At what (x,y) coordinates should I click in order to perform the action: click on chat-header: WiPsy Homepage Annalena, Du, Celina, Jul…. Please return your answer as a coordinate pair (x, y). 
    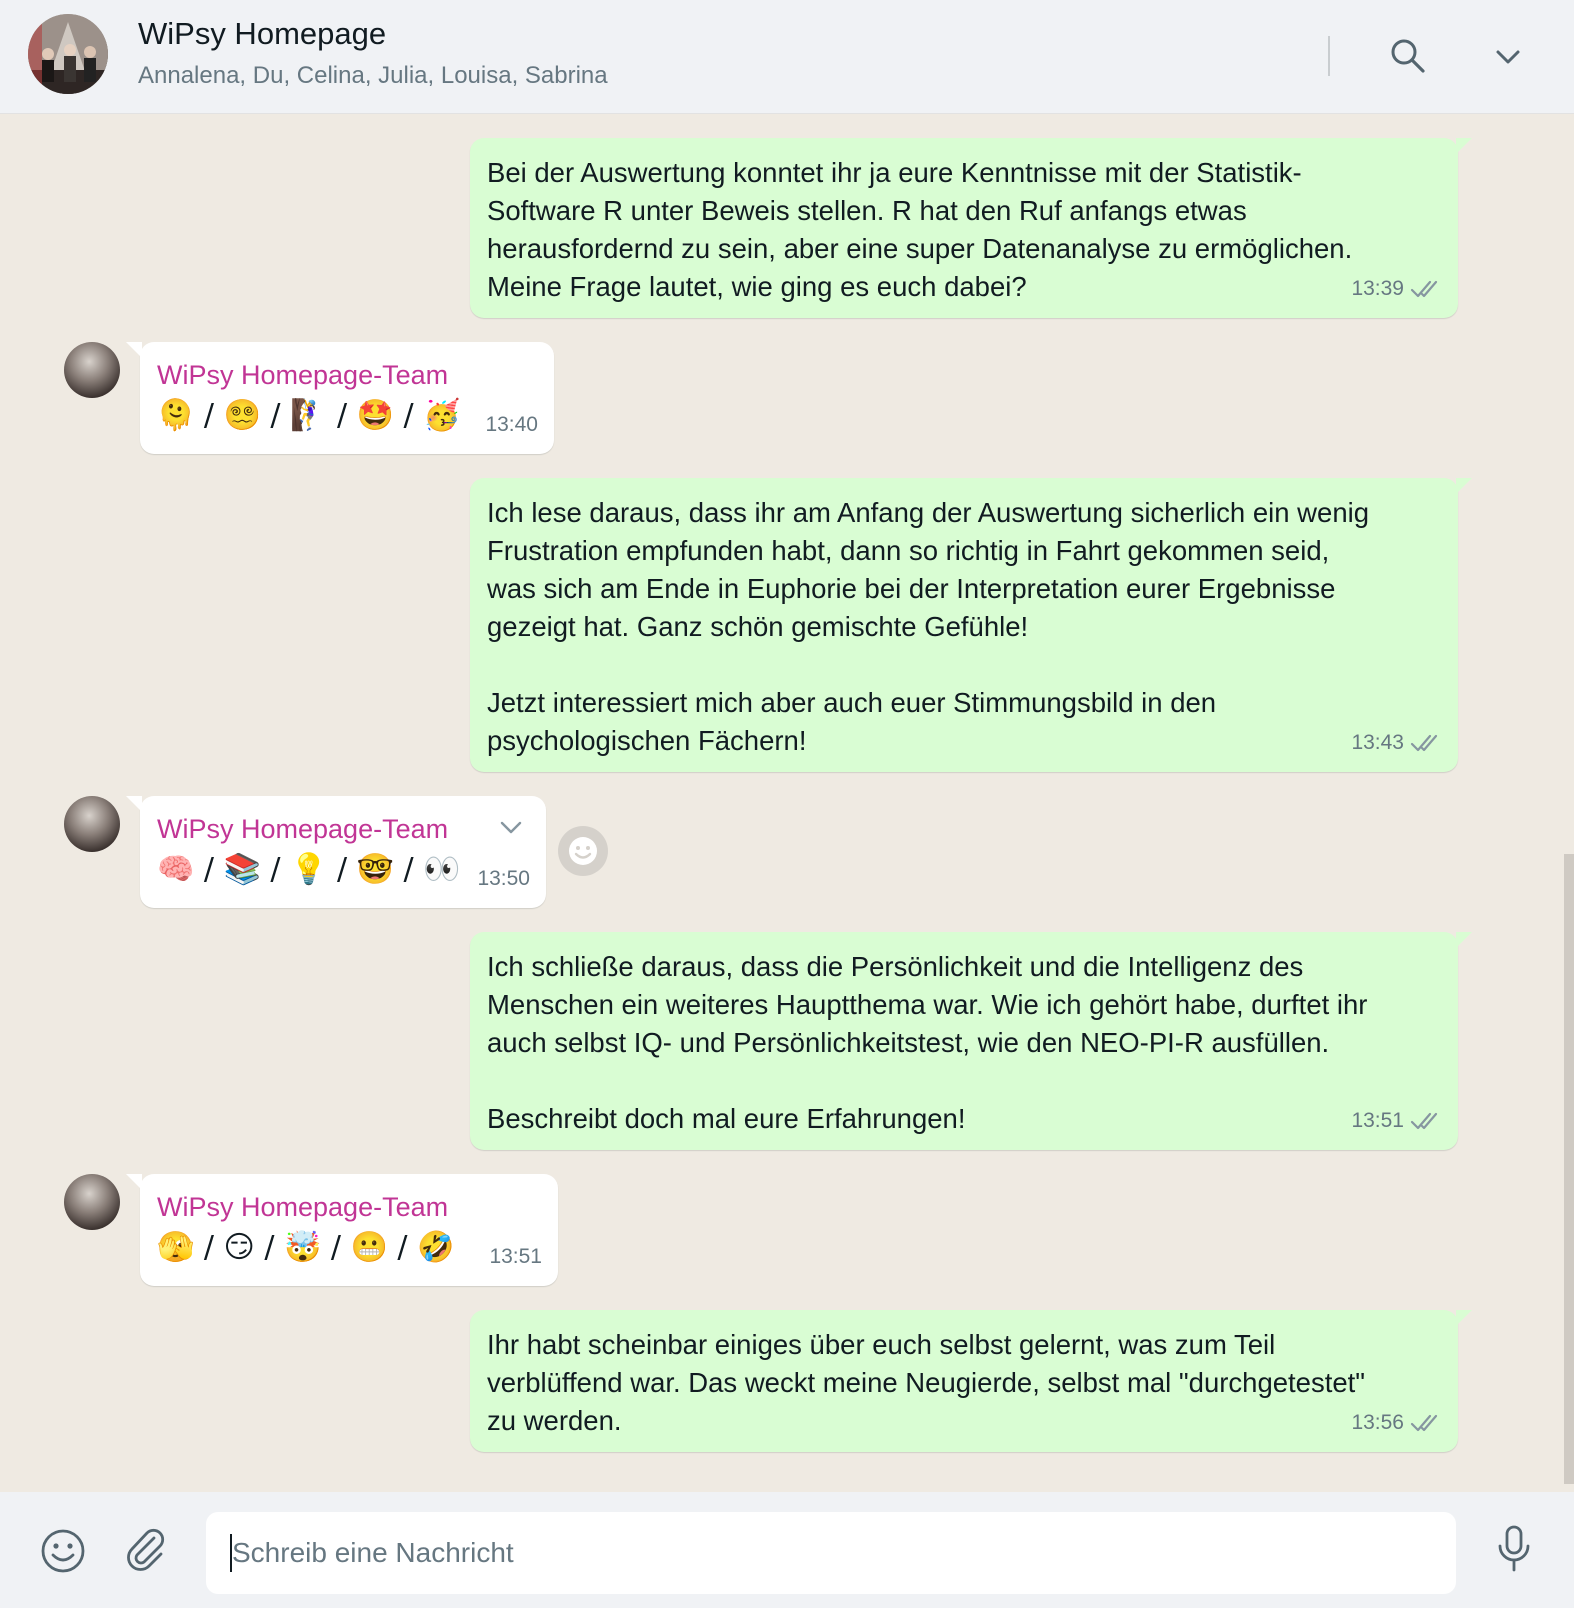
    Looking at the image, I should click on (787, 57).